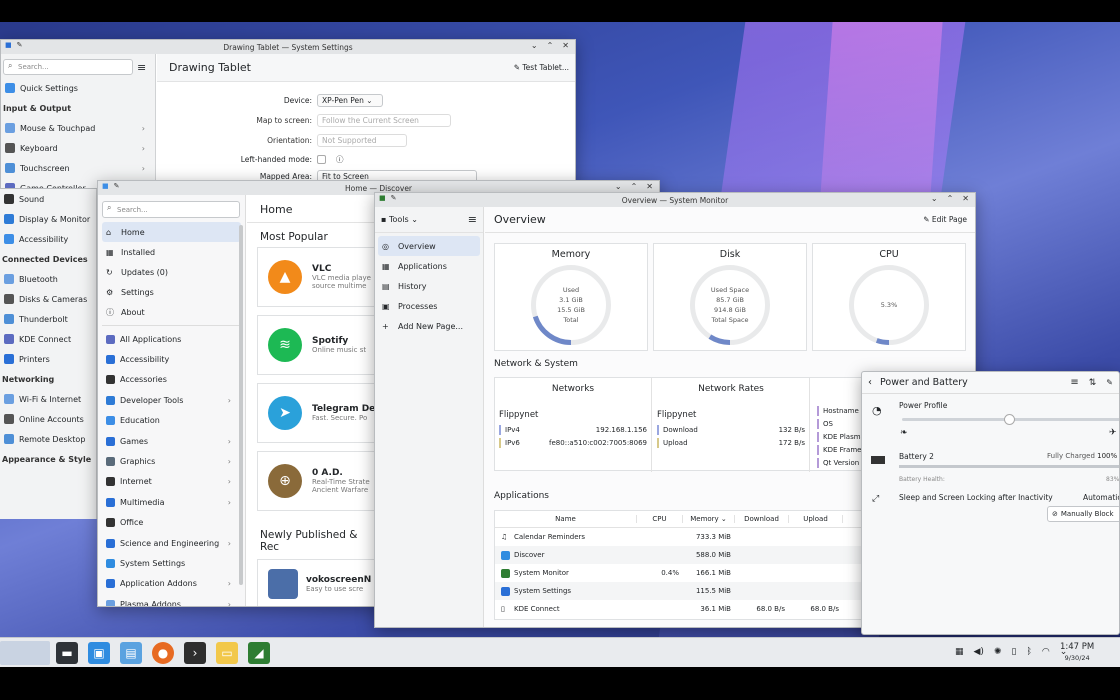  Describe the element at coordinates (1028, 652) in the screenshot. I see `bluetooth-icon: ᛒ` at that location.